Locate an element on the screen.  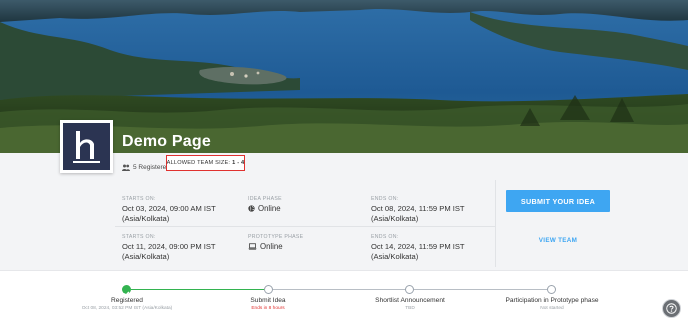
ends-date: Oct 14, 2024, 11:59 PM IST is located at coordinates (418, 246).